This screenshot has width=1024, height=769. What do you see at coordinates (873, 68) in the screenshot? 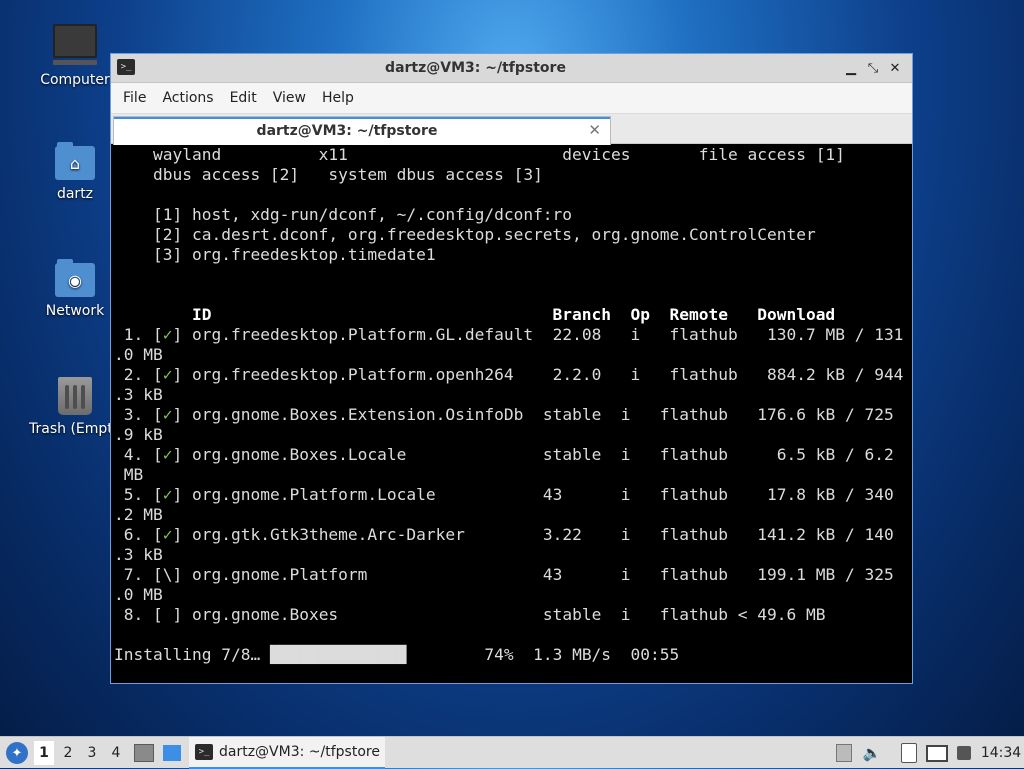
I see `maximize-button: ⤡` at bounding box center [873, 68].